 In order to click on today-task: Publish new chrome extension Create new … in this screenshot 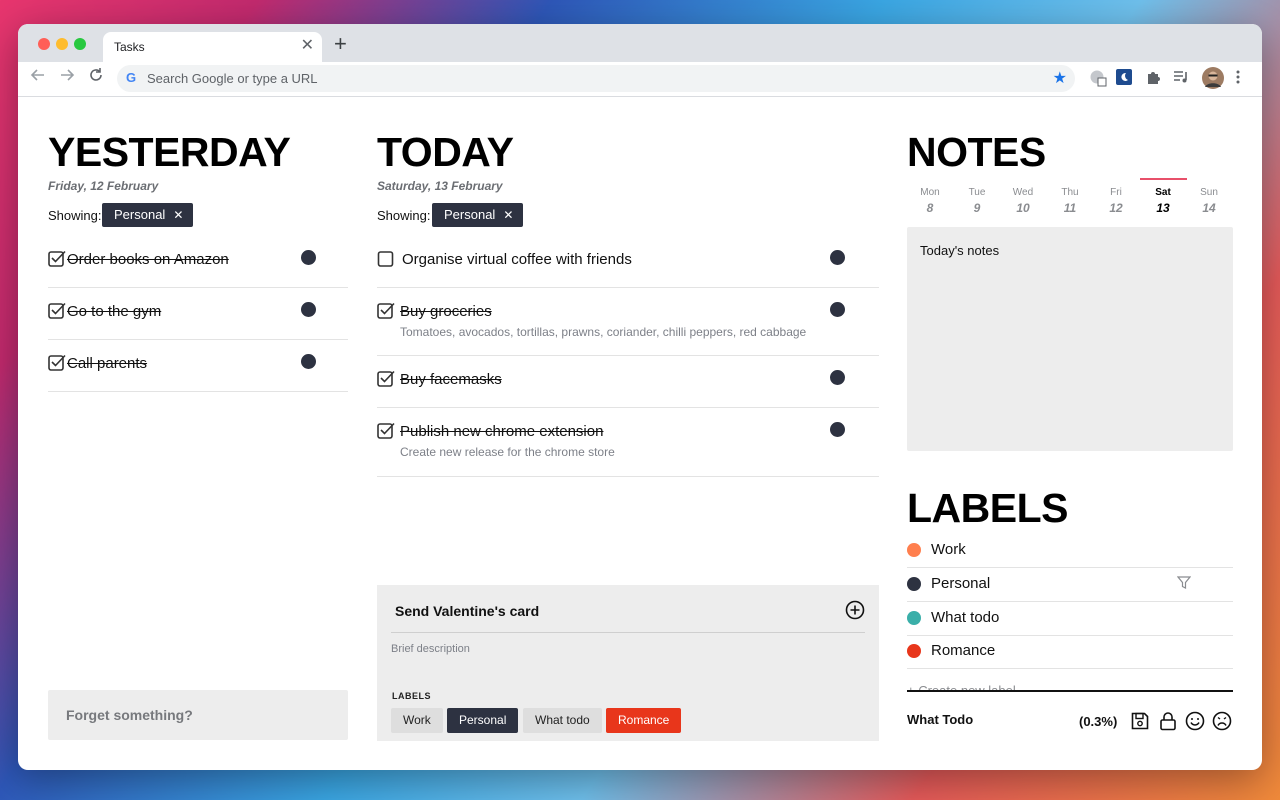, I will do `click(628, 442)`.